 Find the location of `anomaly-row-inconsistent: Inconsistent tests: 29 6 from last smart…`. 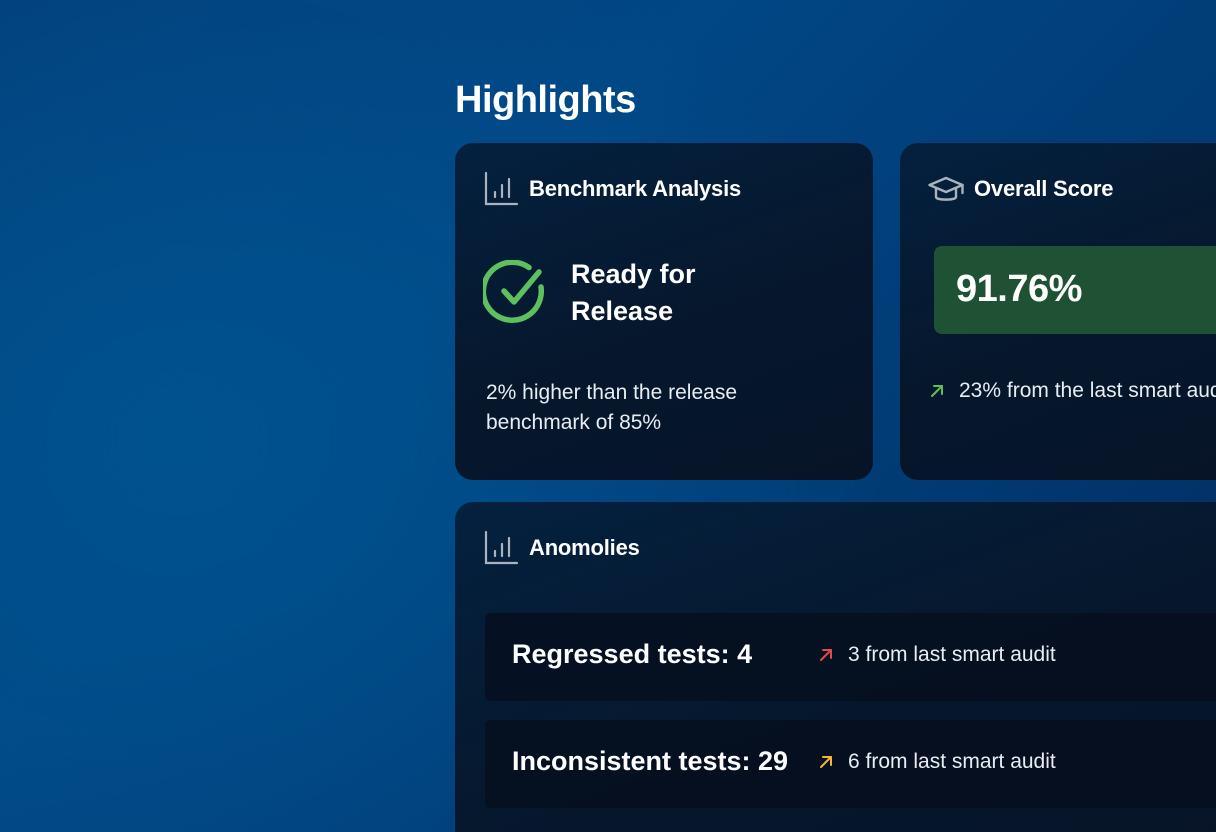

anomaly-row-inconsistent: Inconsistent tests: 29 6 from last smart… is located at coordinates (850, 764).